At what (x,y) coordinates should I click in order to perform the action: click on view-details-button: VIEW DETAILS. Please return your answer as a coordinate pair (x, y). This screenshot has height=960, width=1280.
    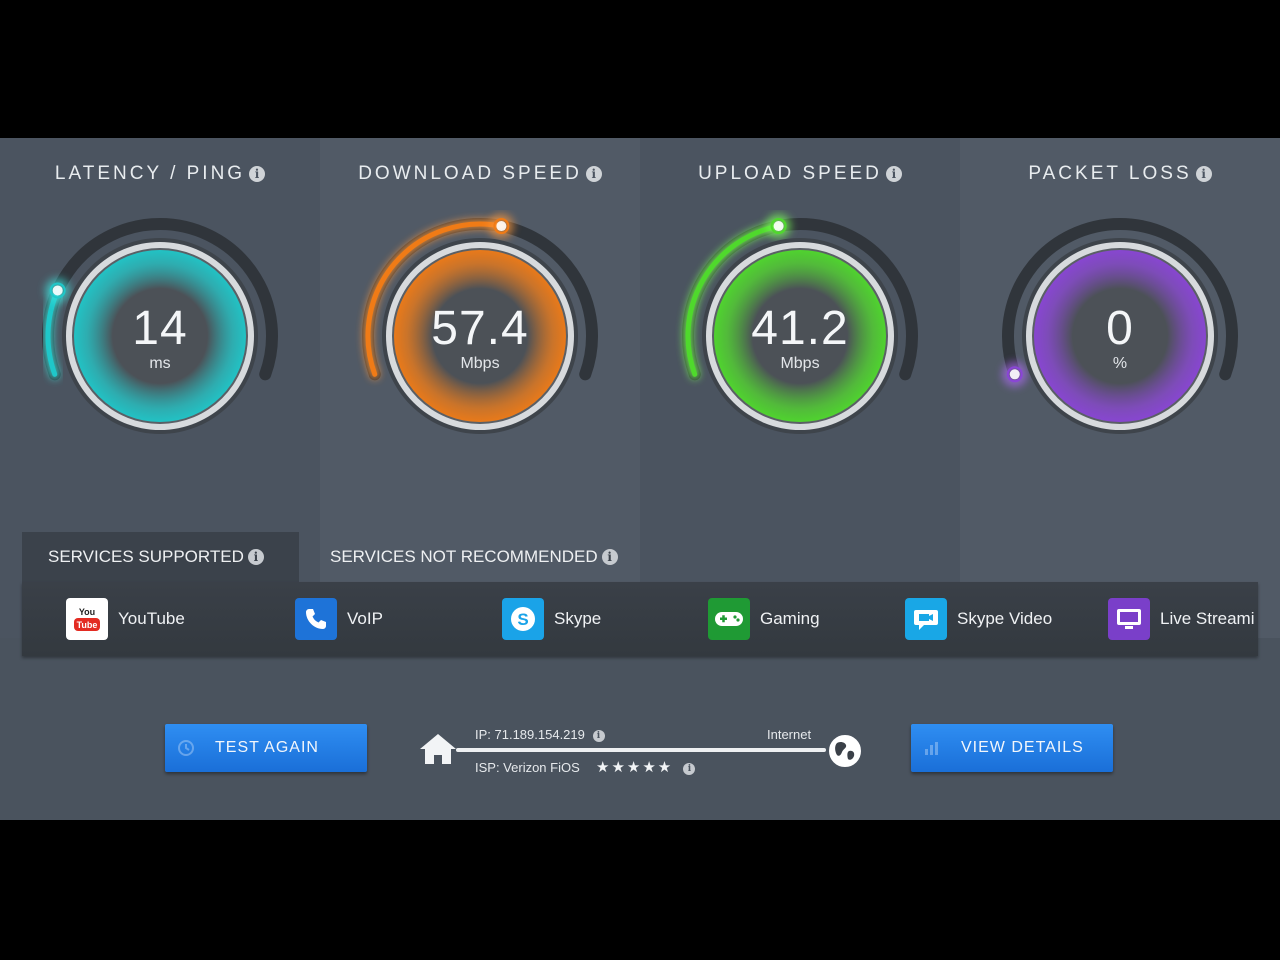
    Looking at the image, I should click on (1012, 748).